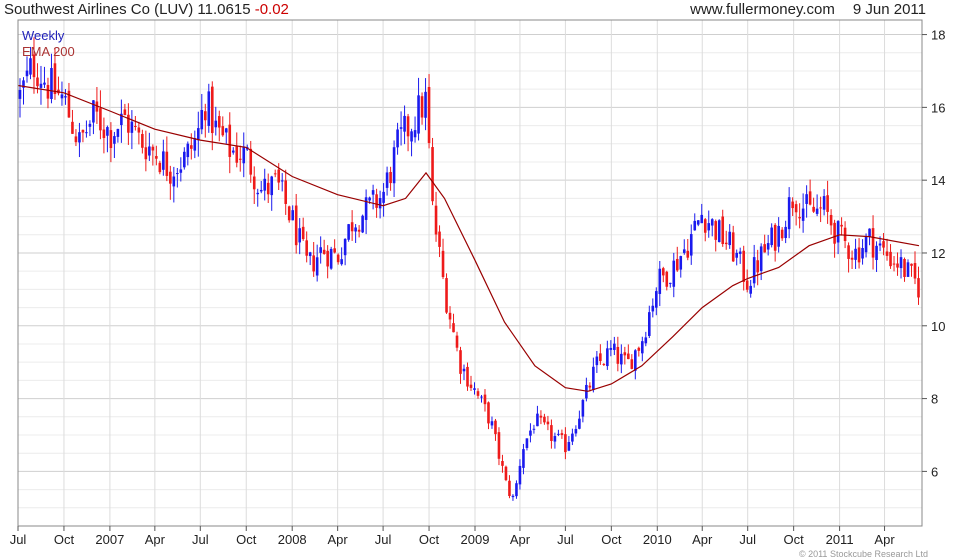 This screenshot has width=980, height=560. Describe the element at coordinates (565, 539) in the screenshot. I see `x-tick-label: Jul` at that location.